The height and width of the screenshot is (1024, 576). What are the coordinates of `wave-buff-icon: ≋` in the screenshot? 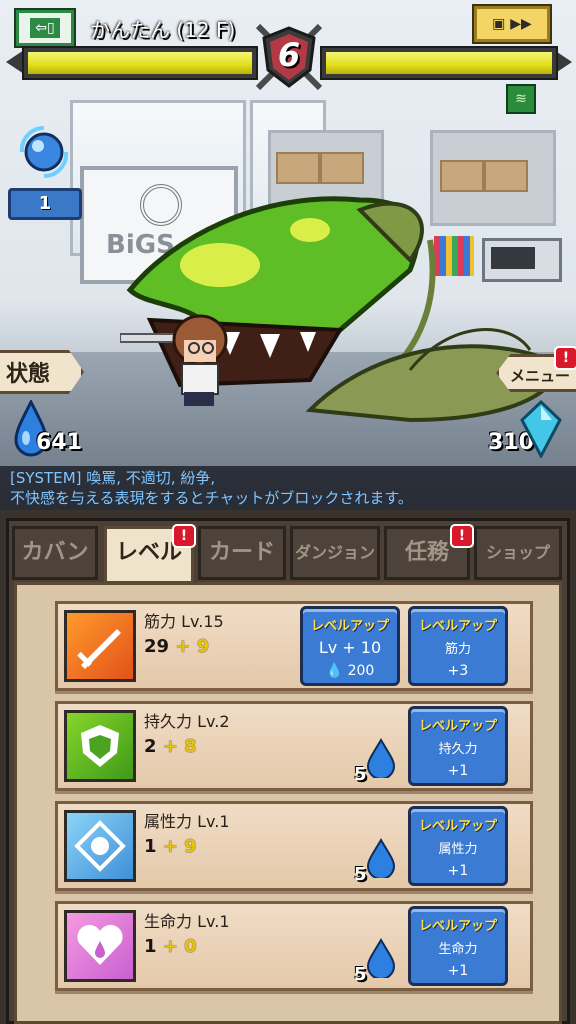 It's located at (521, 99).